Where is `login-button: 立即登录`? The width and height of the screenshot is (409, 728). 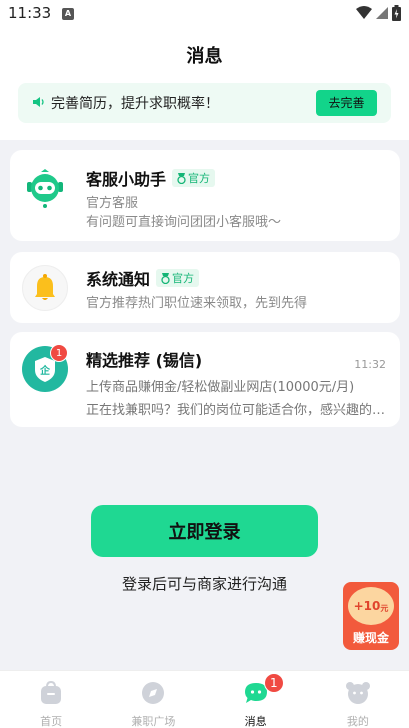
login-button: 立即登录 is located at coordinates (204, 531).